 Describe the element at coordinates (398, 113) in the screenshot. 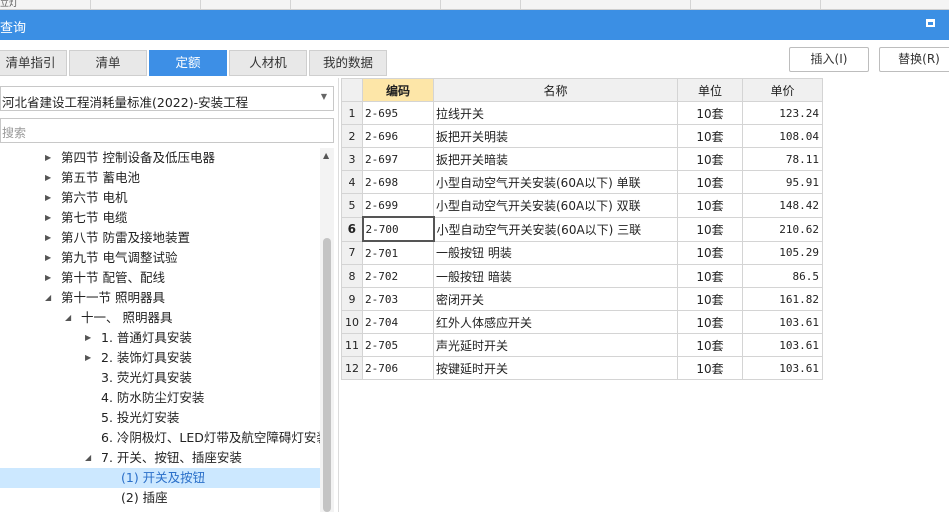

I see `cell-code: 2-695` at that location.